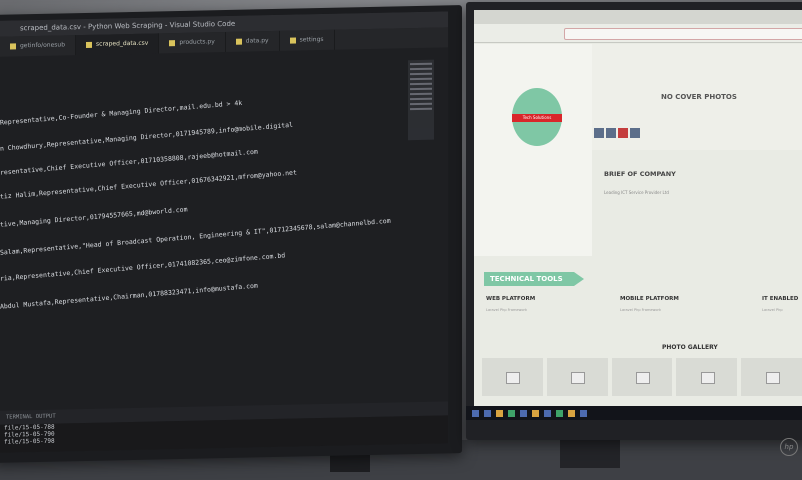  I want to click on technical-tools-banner: TECHNICAL TOOLS, so click(534, 279).